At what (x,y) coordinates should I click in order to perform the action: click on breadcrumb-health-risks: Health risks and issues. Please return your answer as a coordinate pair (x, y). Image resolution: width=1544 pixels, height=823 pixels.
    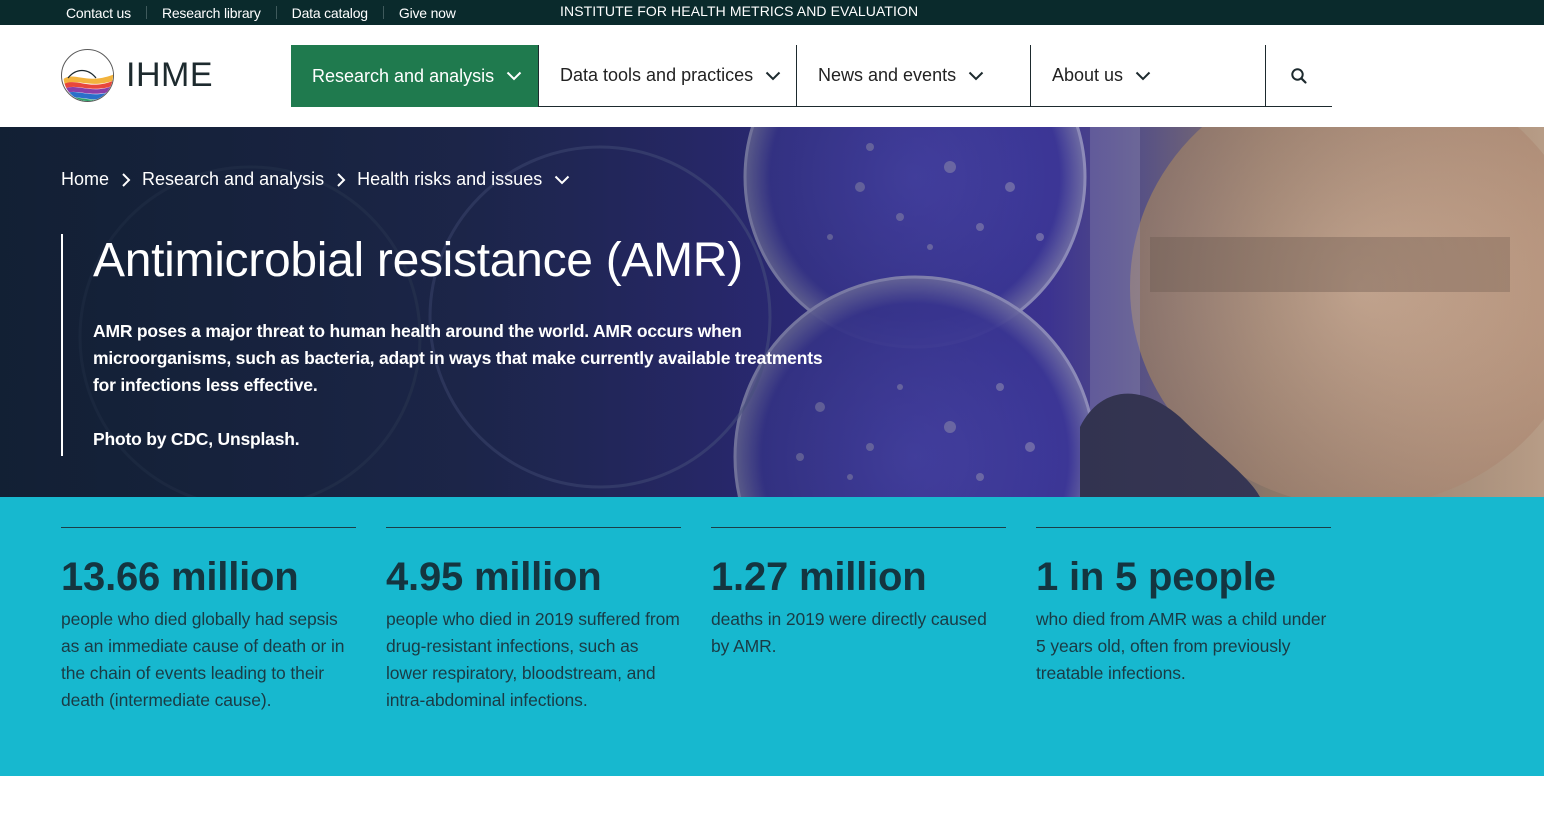
    Looking at the image, I should click on (449, 179).